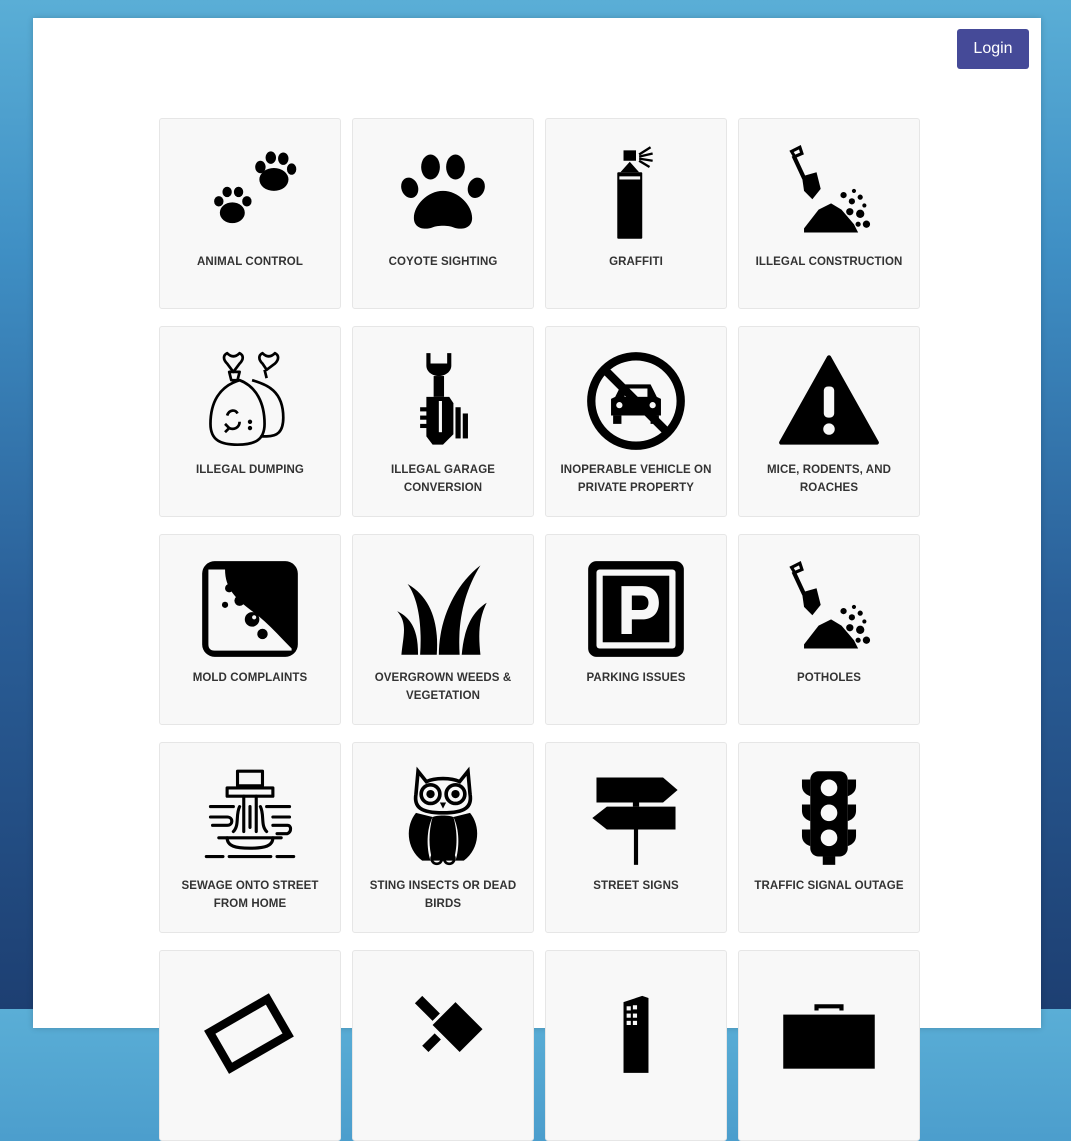 Image resolution: width=1071 pixels, height=1141 pixels. What do you see at coordinates (829, 262) in the screenshot?
I see `service-label: ILLEGAL CONSTRUCTION` at bounding box center [829, 262].